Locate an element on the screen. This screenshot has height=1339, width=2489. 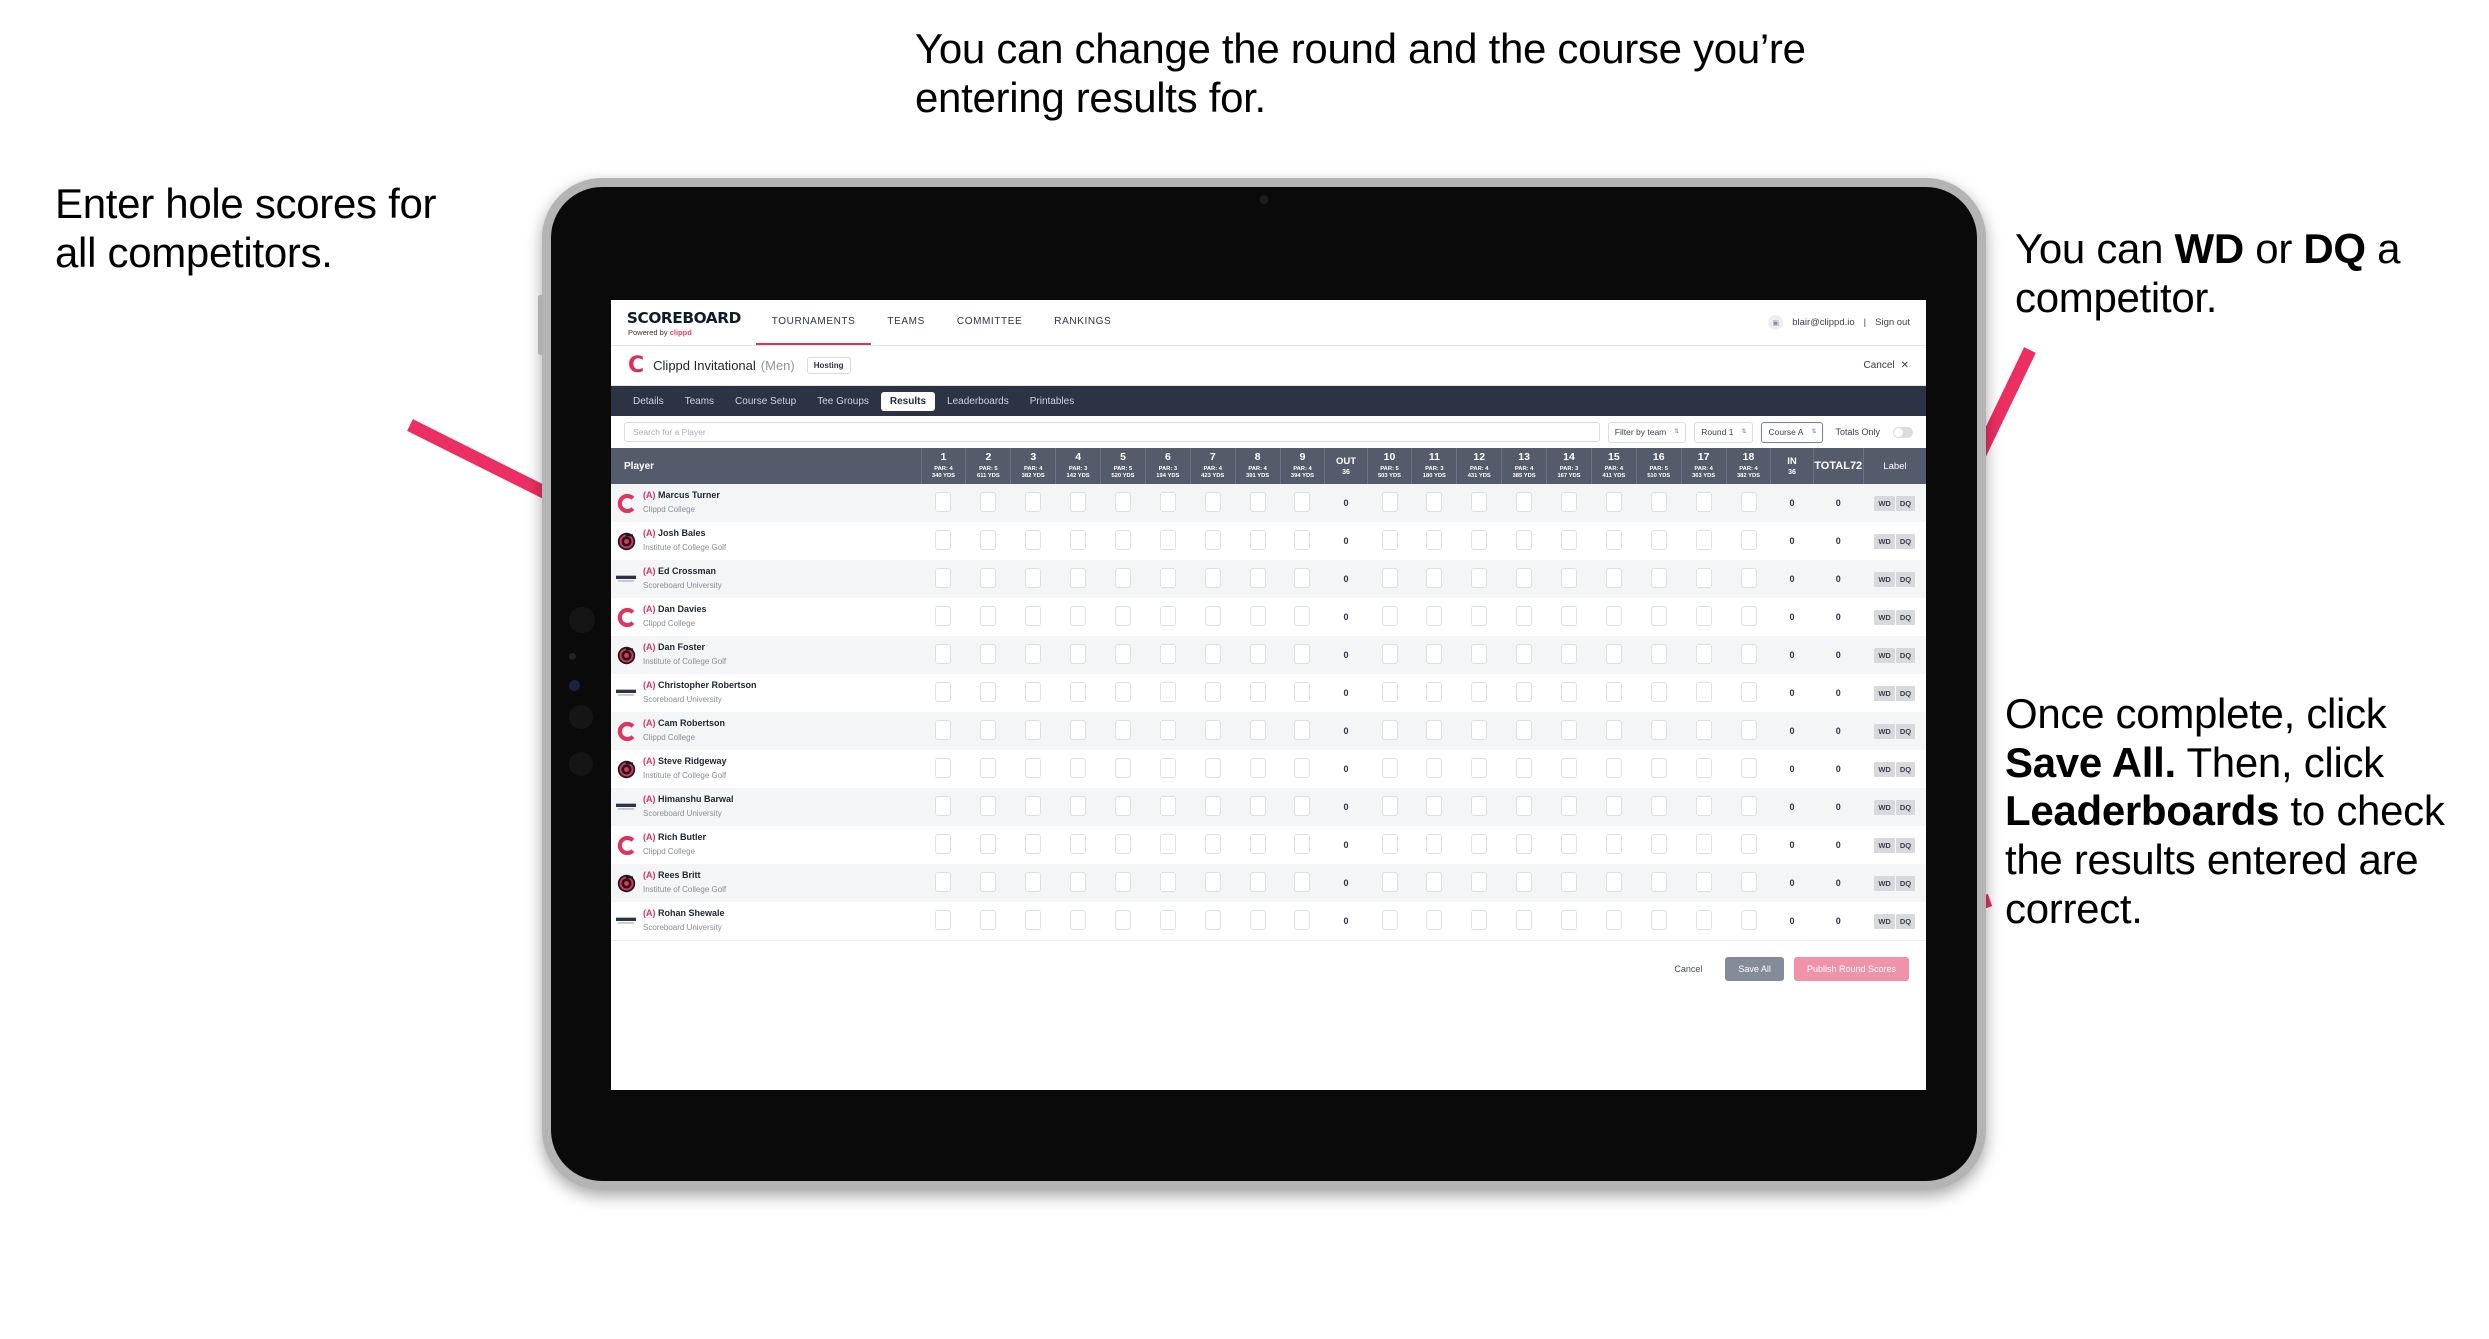
tab-details: Details is located at coordinates (648, 401).